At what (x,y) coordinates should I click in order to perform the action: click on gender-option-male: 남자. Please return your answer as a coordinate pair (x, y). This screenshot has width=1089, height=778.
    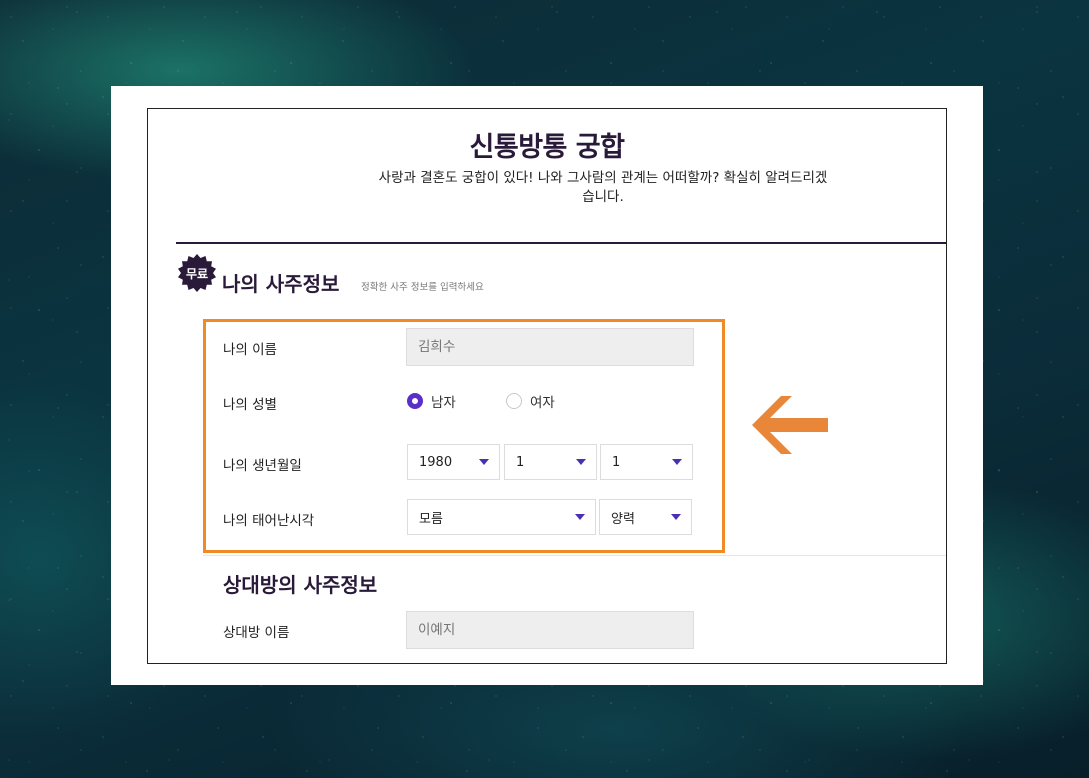
    Looking at the image, I should click on (431, 401).